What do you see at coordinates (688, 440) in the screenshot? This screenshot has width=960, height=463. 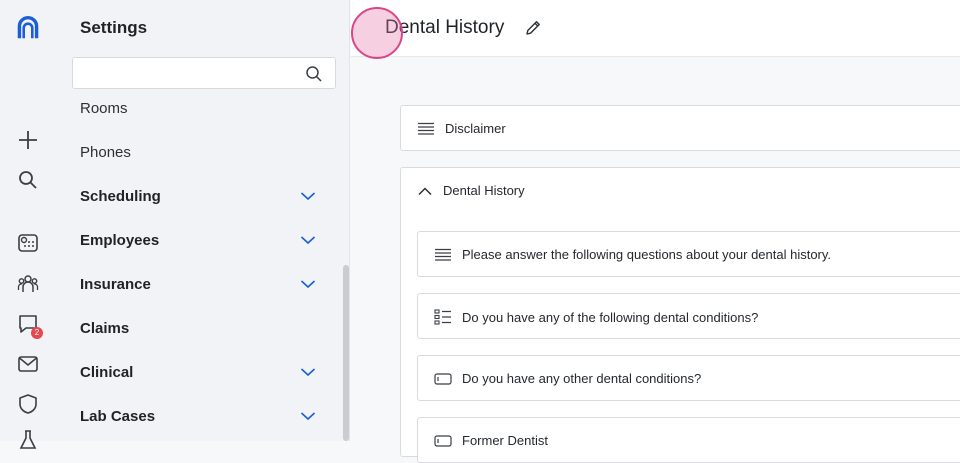 I see `question-card: Former Dentist` at bounding box center [688, 440].